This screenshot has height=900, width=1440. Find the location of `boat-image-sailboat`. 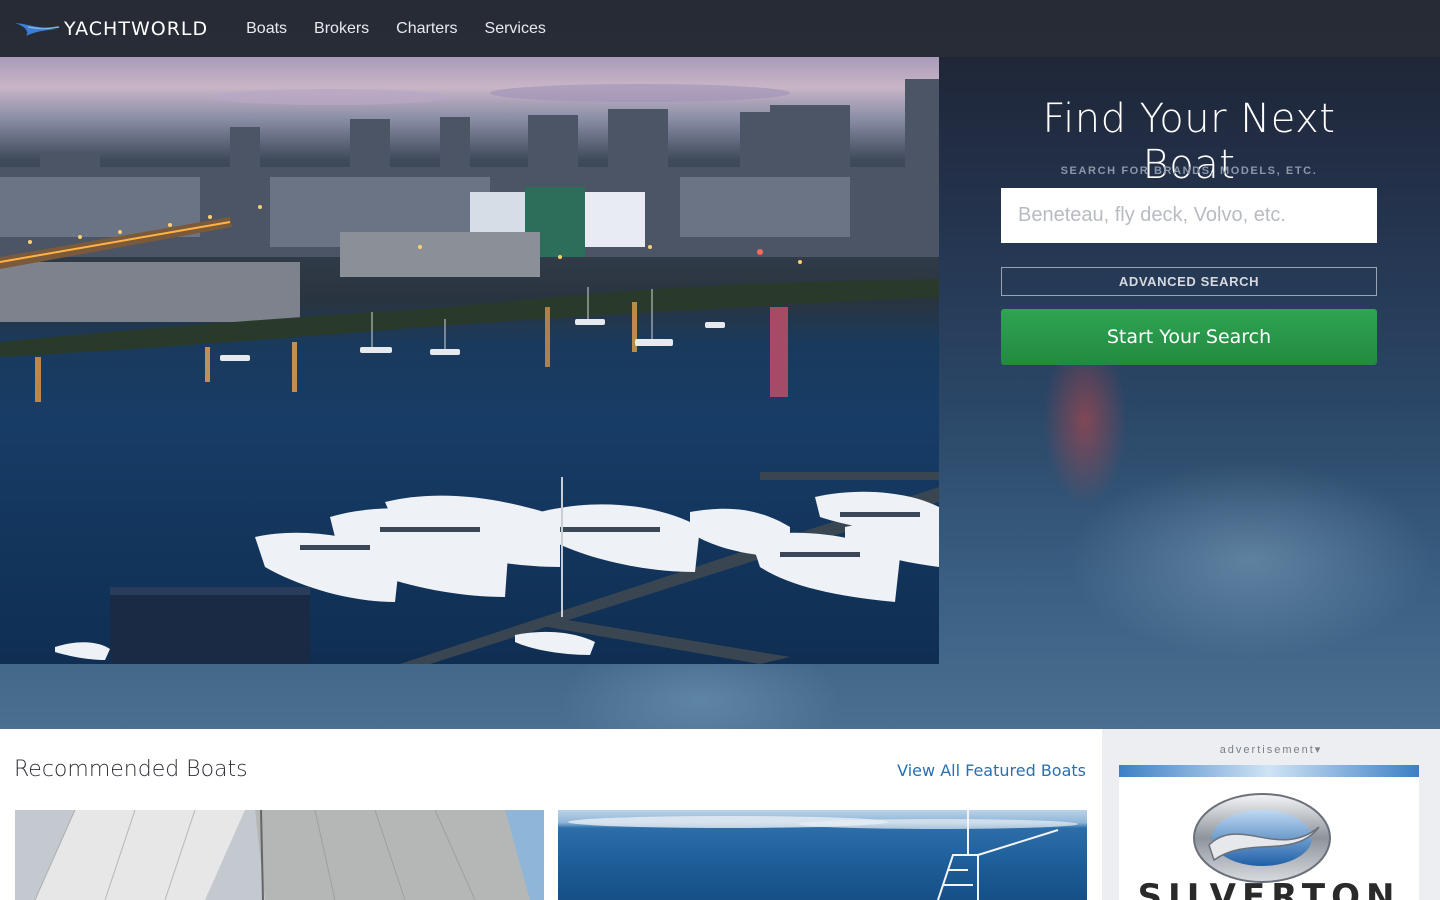

boat-image-sailboat is located at coordinates (279, 855).